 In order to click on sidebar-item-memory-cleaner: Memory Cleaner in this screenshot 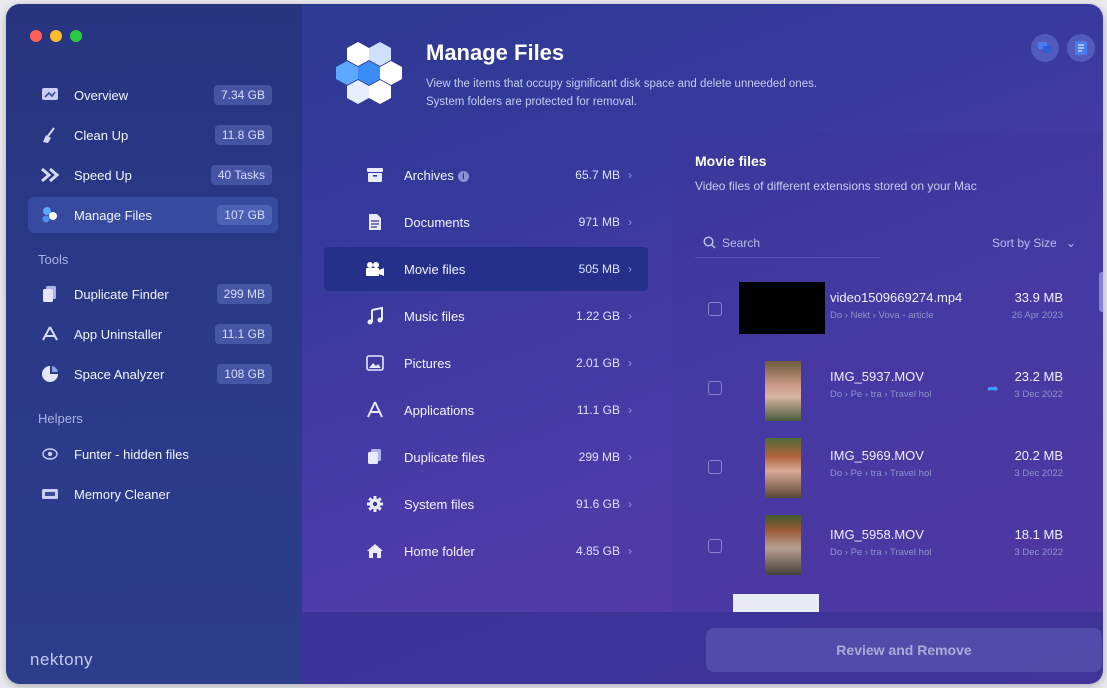, I will do `click(153, 494)`.